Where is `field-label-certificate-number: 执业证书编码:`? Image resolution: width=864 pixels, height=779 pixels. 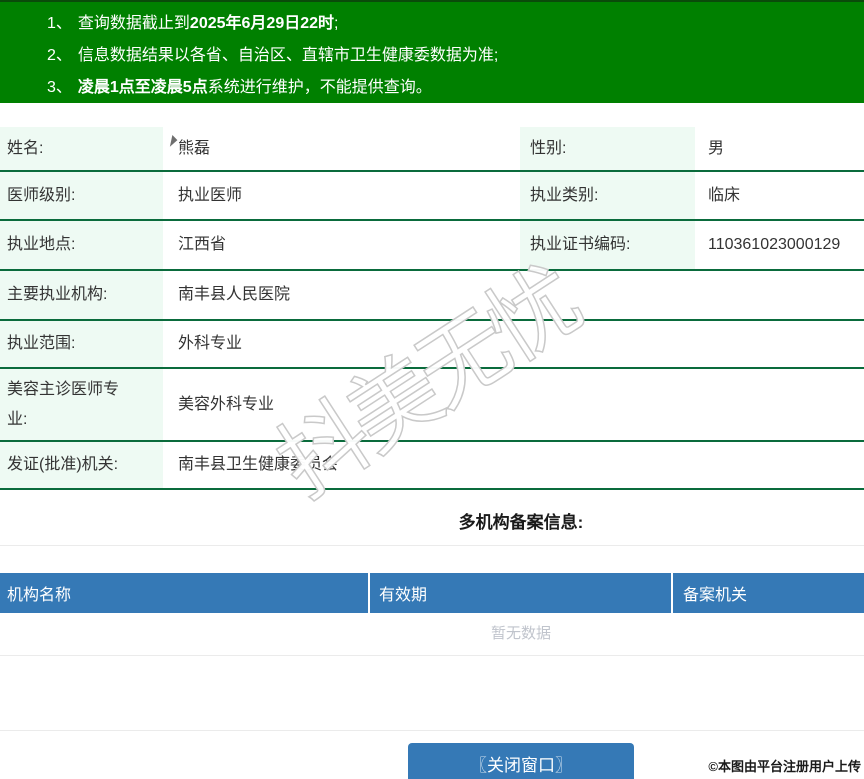 field-label-certificate-number: 执业证书编码: is located at coordinates (607, 245).